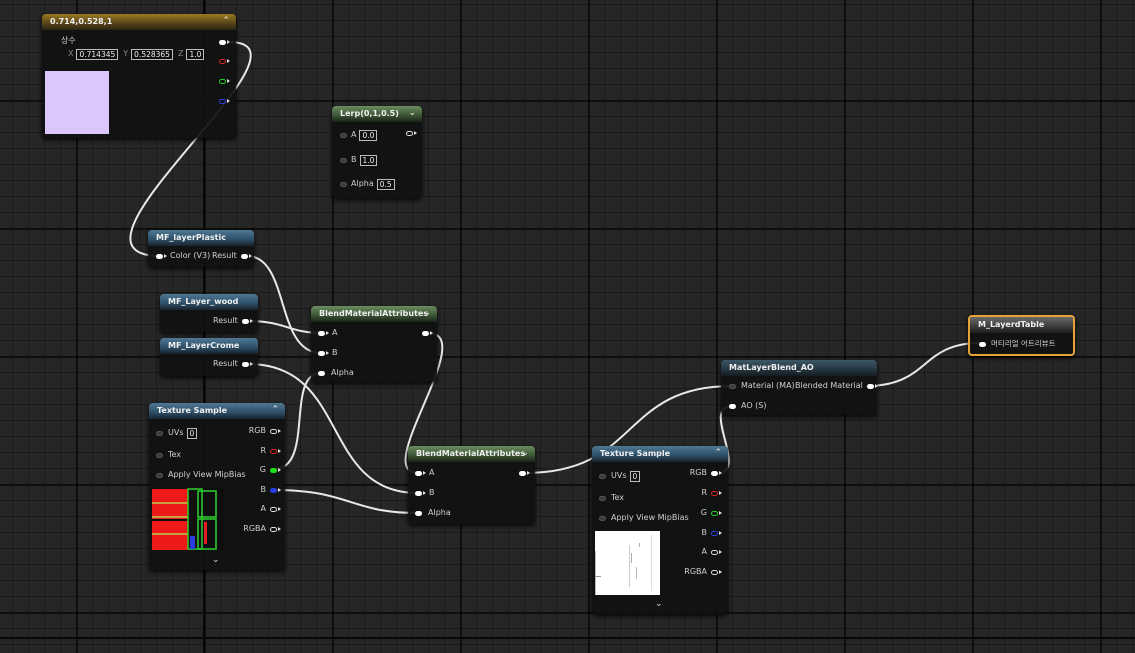 The width and height of the screenshot is (1135, 653). Describe the element at coordinates (374, 314) in the screenshot. I see `blend1-header: BlendMaterialAttributes` at that location.